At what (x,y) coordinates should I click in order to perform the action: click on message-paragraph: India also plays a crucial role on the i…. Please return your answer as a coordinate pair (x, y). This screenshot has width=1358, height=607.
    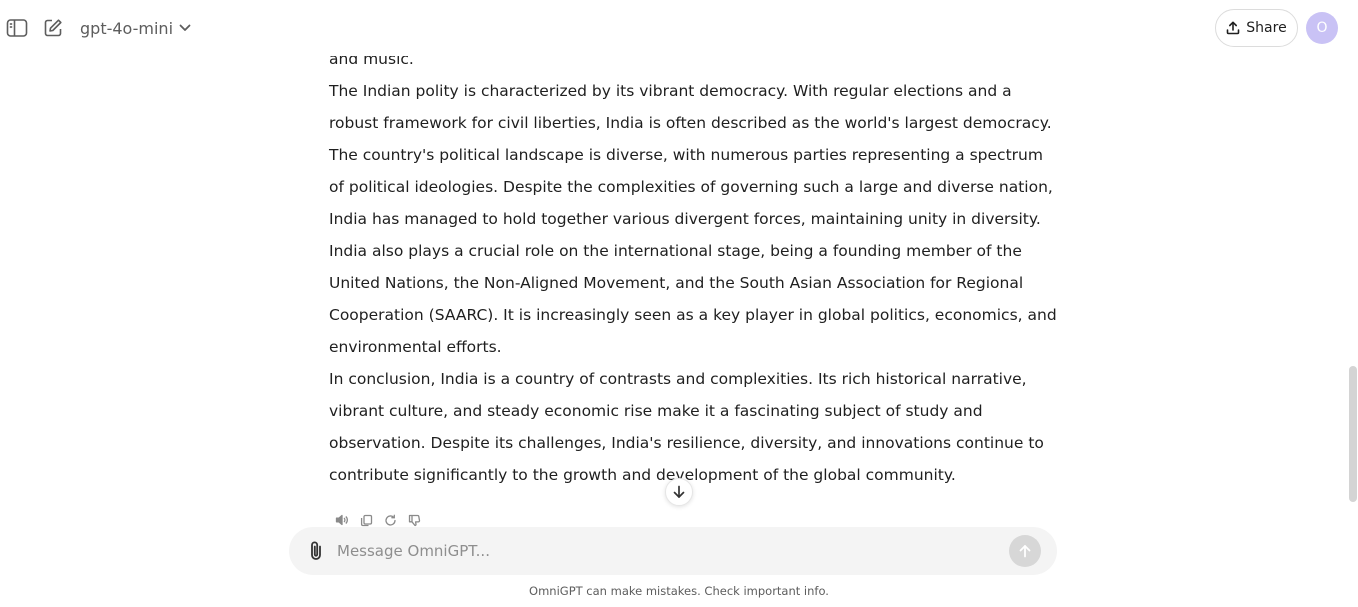
    Looking at the image, I should click on (693, 299).